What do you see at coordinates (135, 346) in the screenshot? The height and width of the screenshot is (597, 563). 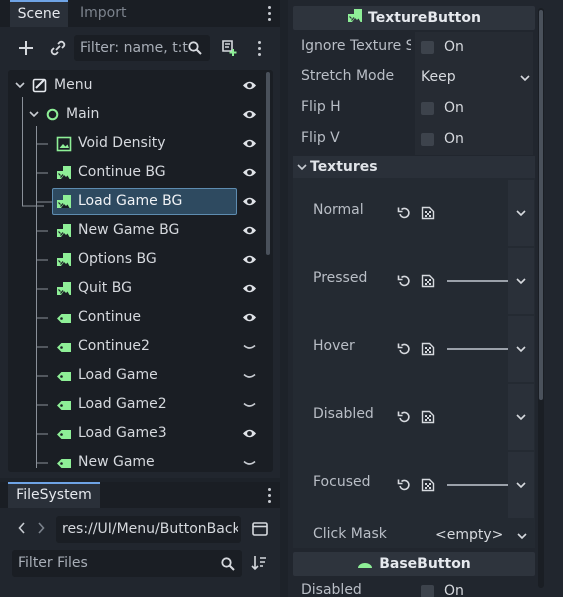 I see `tree-item-continue2: Continue2` at bounding box center [135, 346].